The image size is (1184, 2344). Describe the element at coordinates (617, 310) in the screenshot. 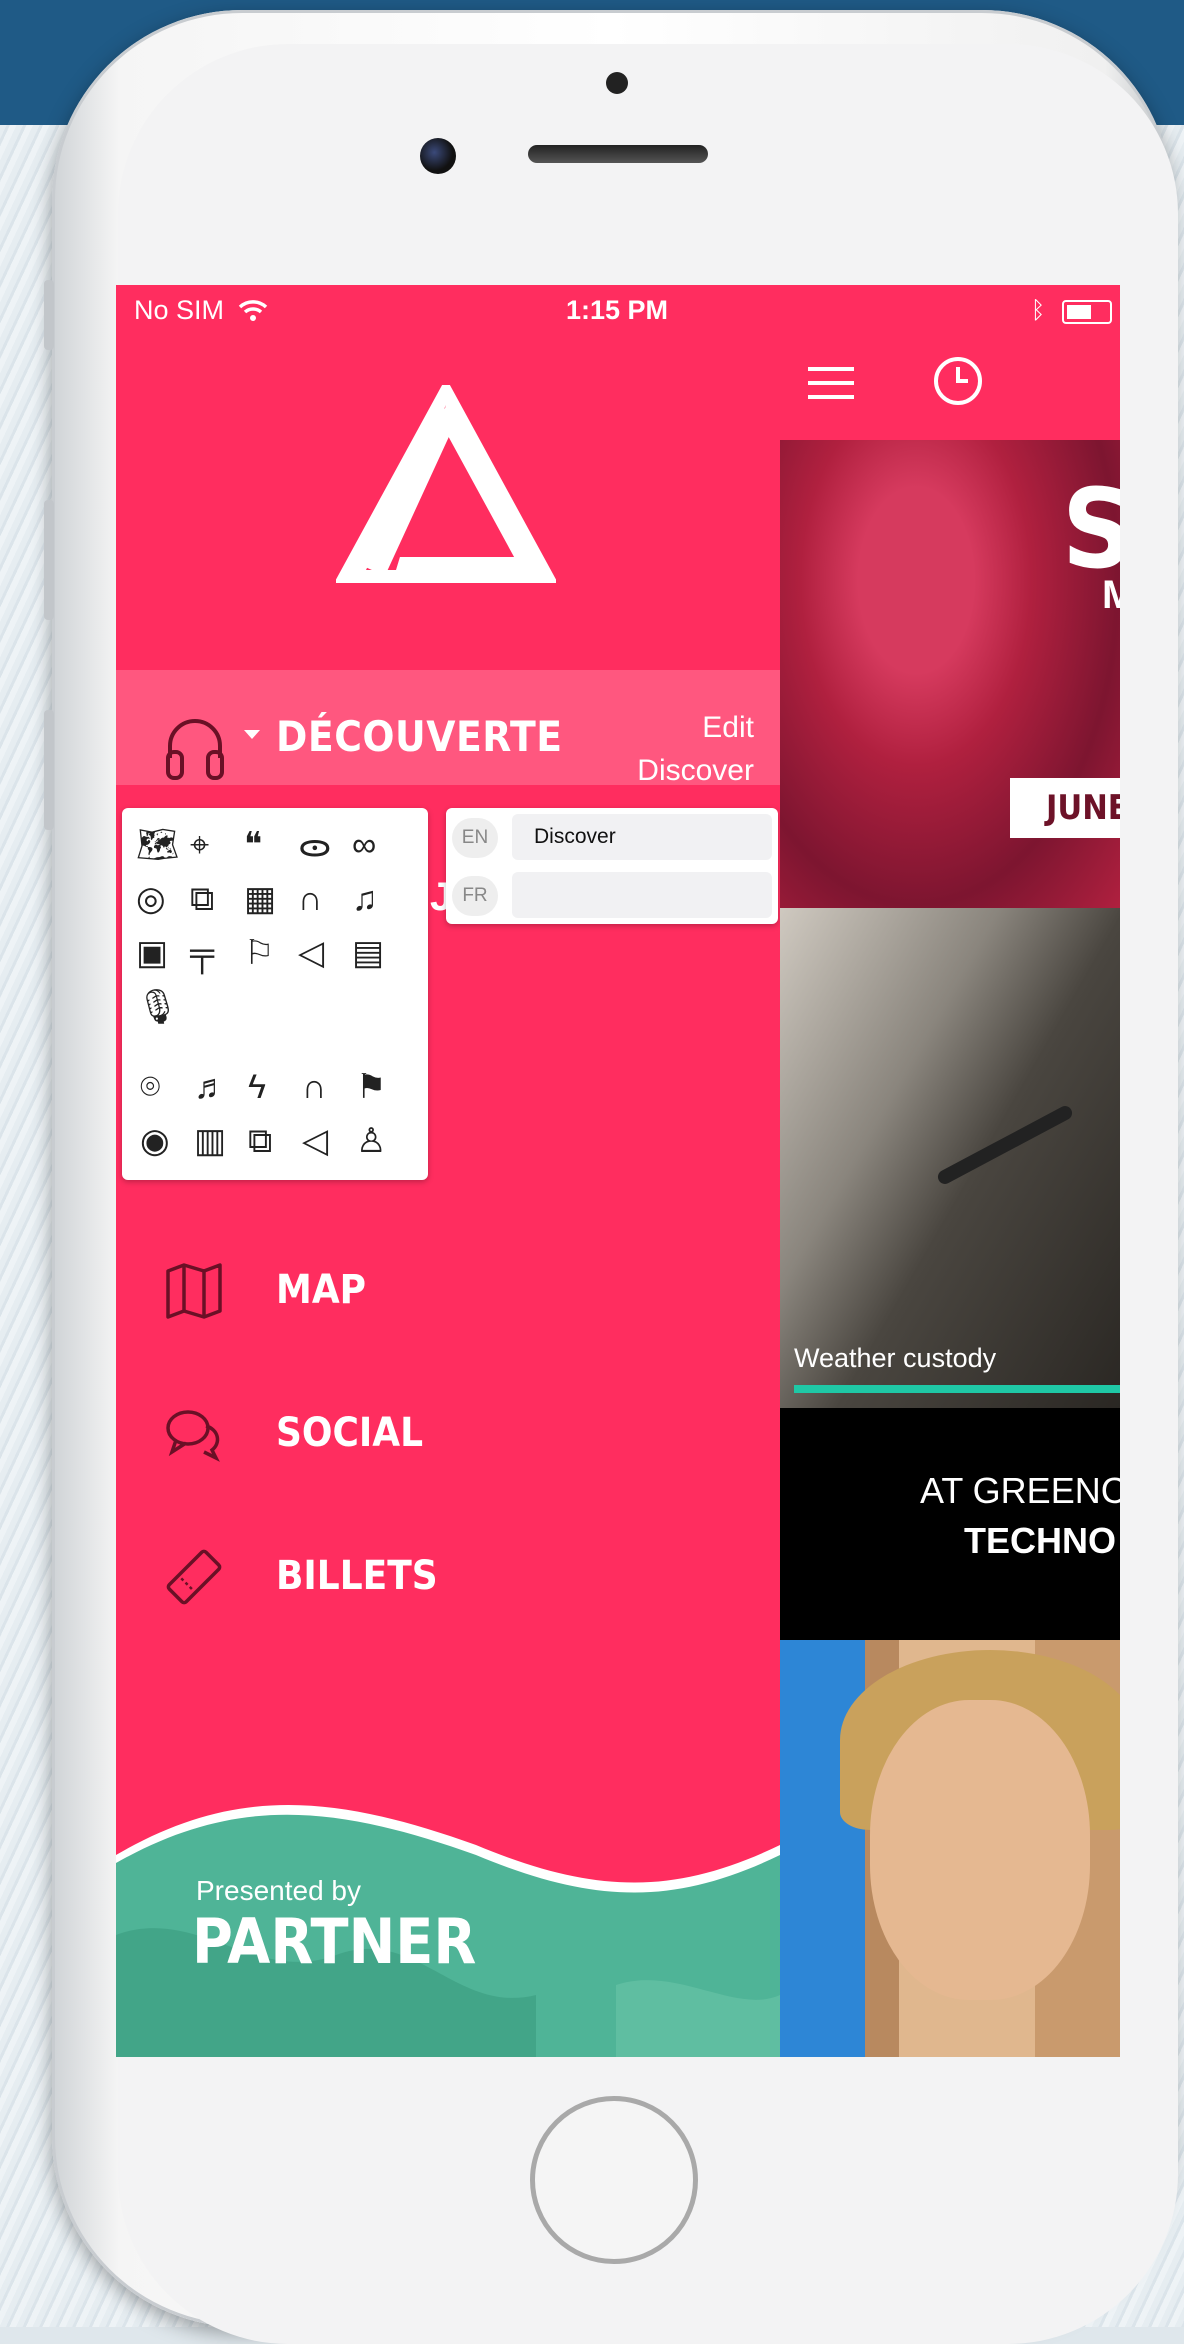

I see `status-time: 1:15 PM` at that location.